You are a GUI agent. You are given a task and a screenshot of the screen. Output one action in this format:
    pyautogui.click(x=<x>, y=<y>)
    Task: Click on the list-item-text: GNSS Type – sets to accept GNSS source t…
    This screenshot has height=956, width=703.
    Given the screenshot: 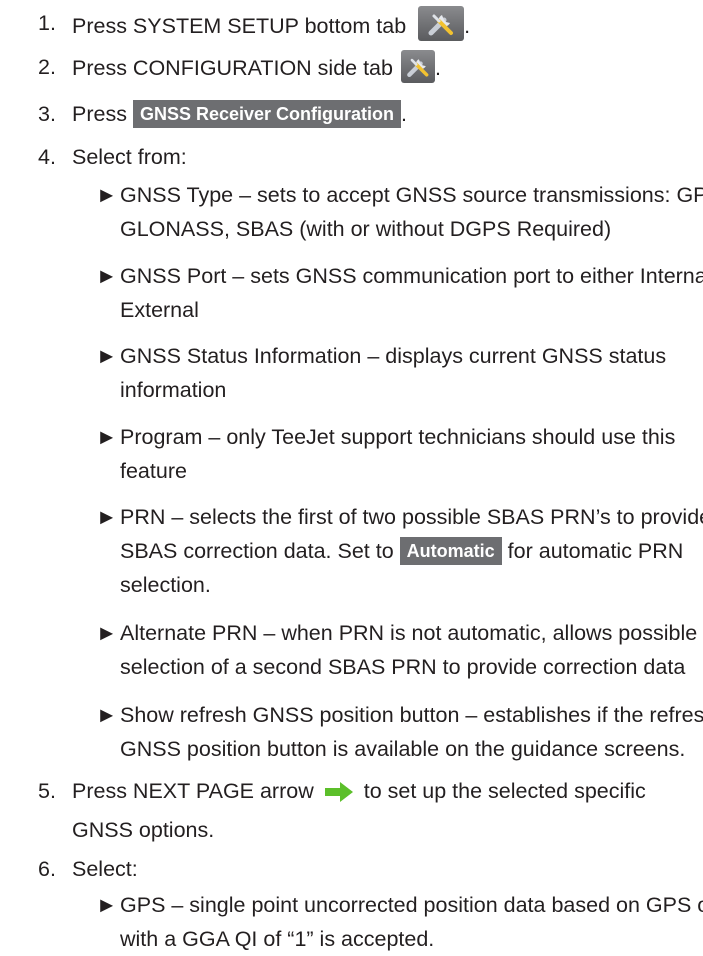 What is the action you would take?
    pyautogui.click(x=411, y=212)
    